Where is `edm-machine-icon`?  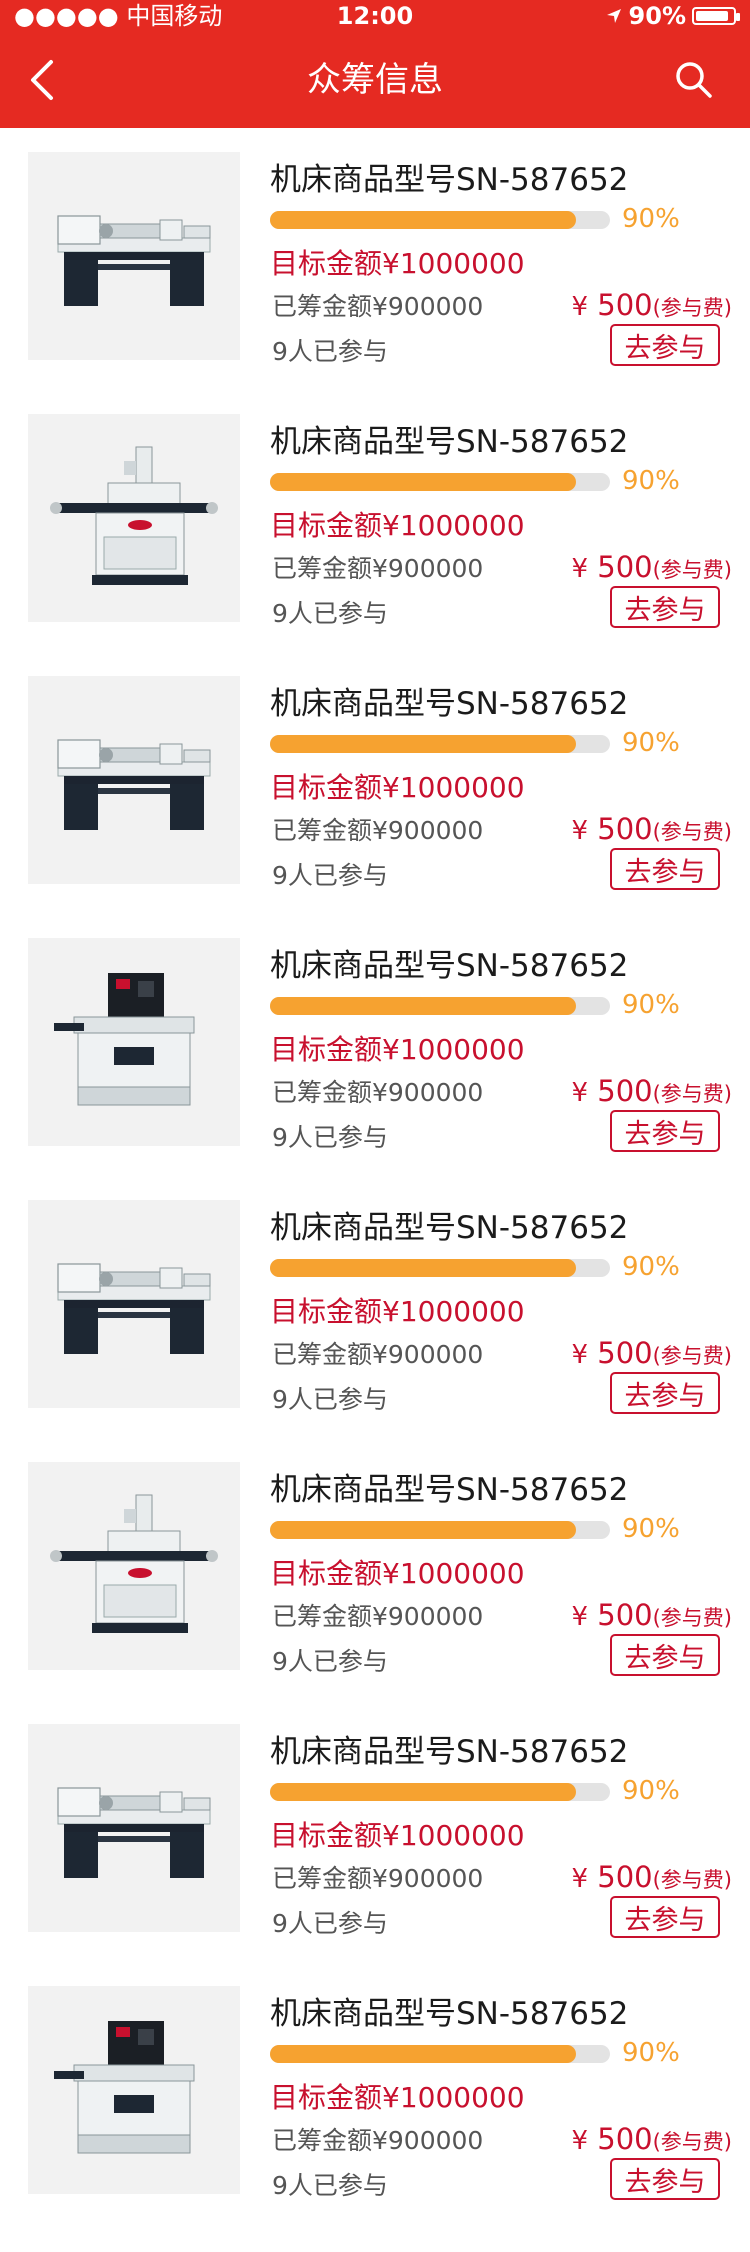 edm-machine-icon is located at coordinates (134, 2090).